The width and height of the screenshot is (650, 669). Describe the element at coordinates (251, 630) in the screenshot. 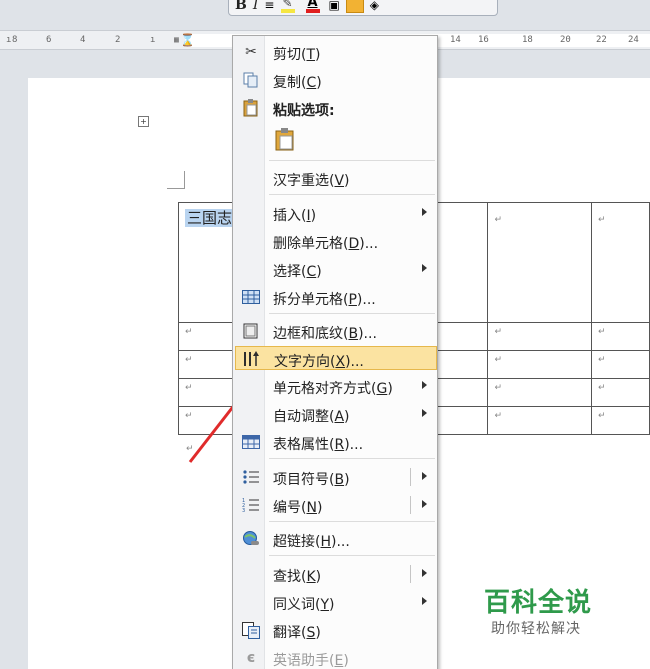

I see `translate-icon` at that location.